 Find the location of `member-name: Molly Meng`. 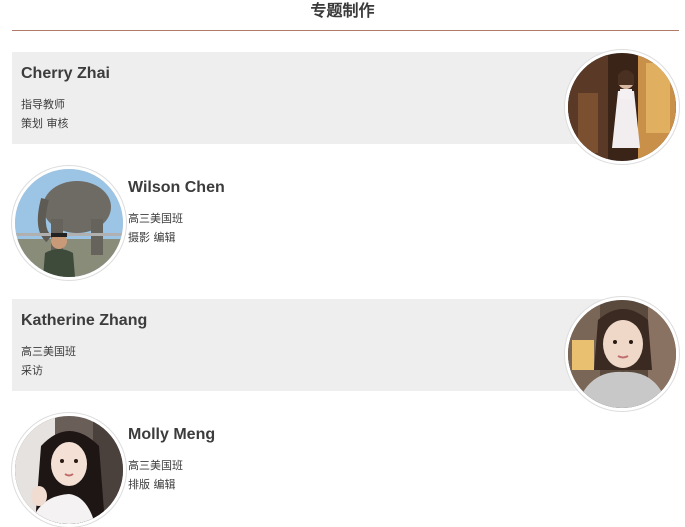

member-name: Molly Meng is located at coordinates (172, 434).